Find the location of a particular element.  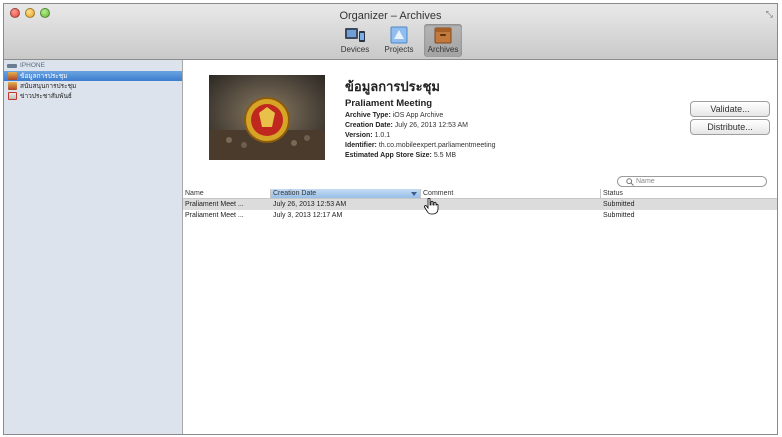

archive-type-row: Archive Type: iOS App Archive is located at coordinates (420, 115).